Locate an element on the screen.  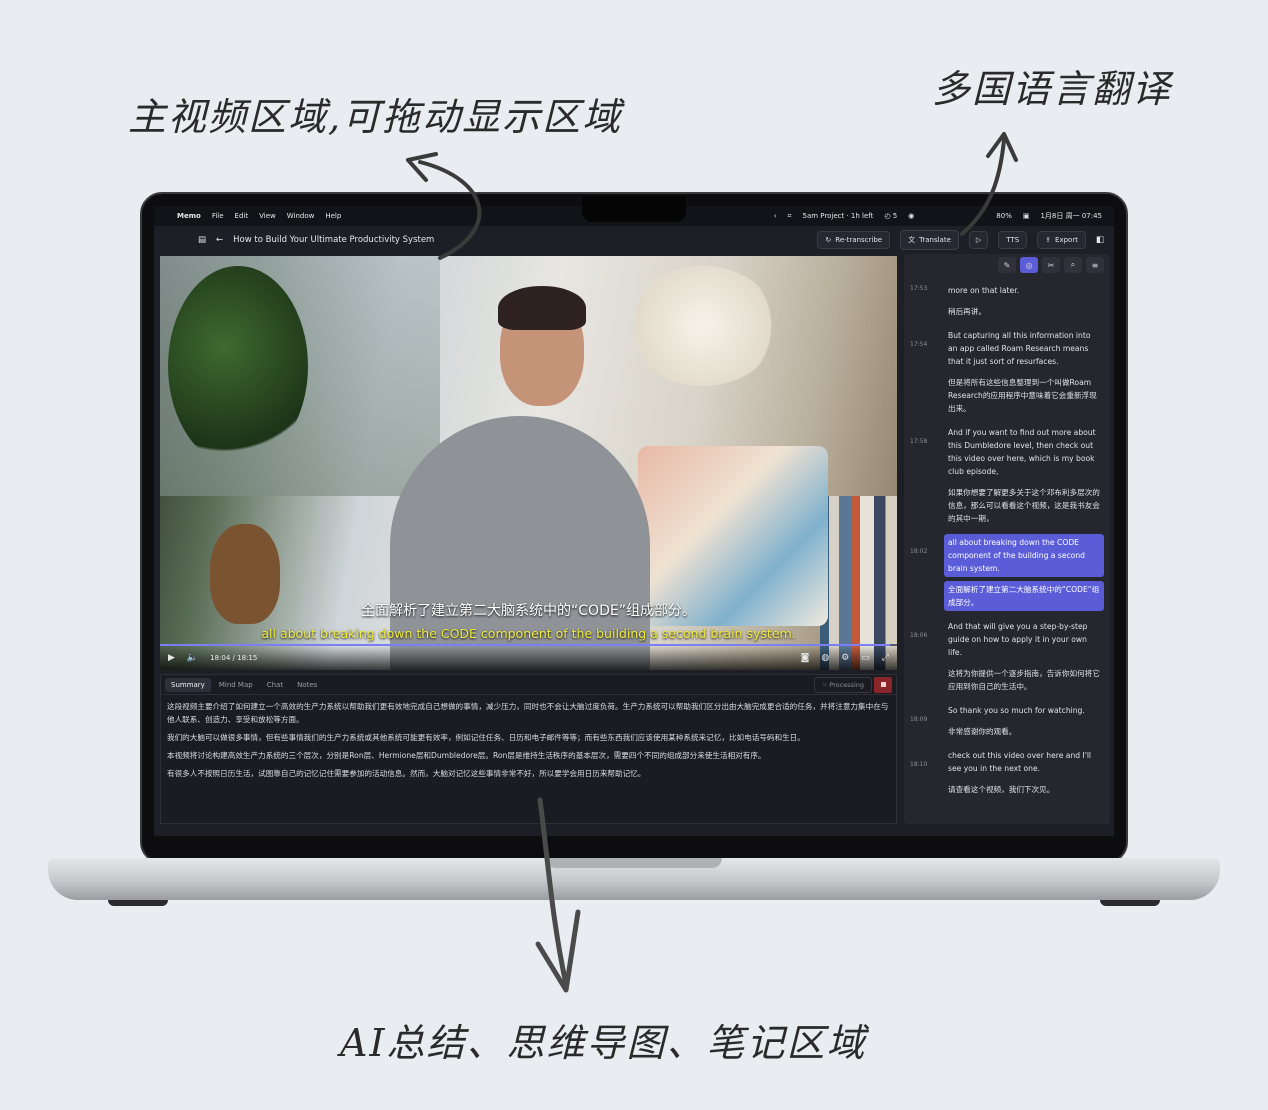
transcript-line-translation: 稍后再讲。 is located at coordinates (1024, 311).